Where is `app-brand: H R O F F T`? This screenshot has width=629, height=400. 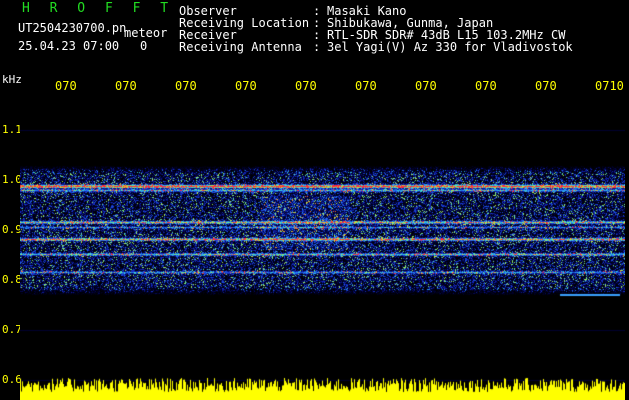 app-brand: H R O F F T is located at coordinates (98, 8).